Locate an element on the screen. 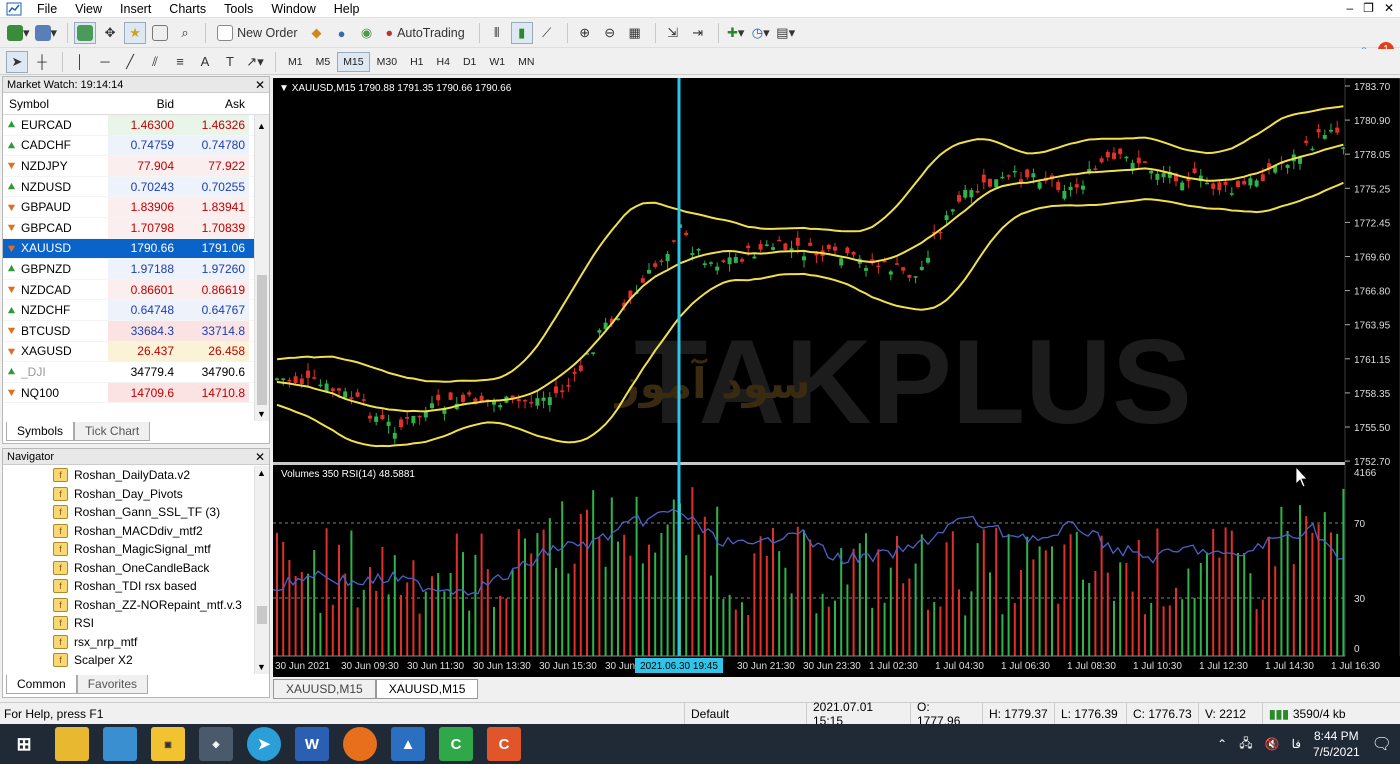 Image resolution: width=1400 pixels, height=764 pixels. chevron-up-icon: ⌃ is located at coordinates (1222, 744).